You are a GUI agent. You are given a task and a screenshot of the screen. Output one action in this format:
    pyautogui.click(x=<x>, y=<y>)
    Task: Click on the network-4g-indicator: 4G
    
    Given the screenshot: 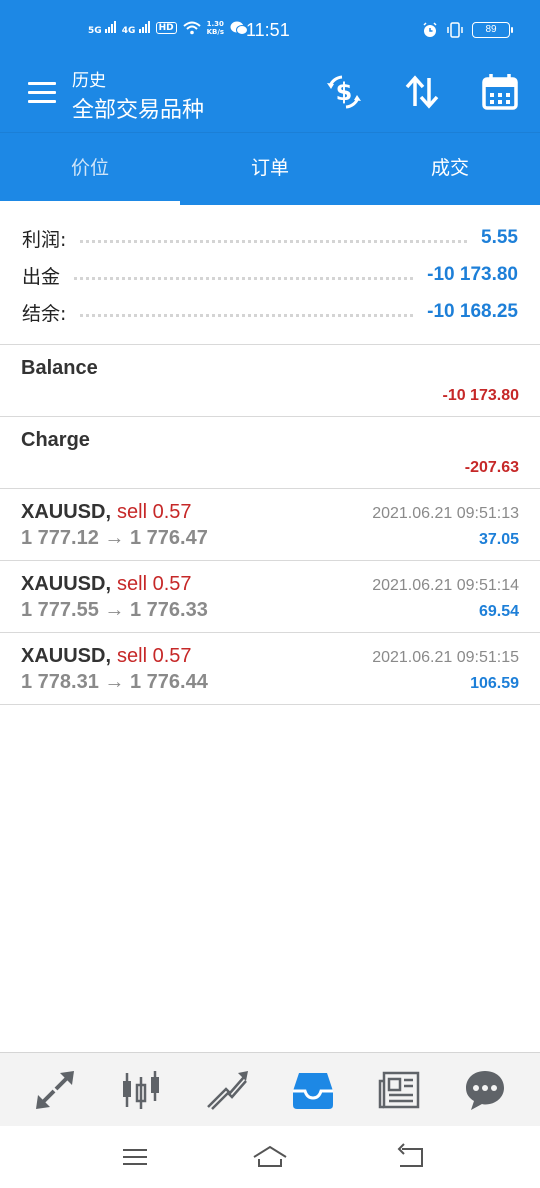 What is the action you would take?
    pyautogui.click(x=135, y=28)
    